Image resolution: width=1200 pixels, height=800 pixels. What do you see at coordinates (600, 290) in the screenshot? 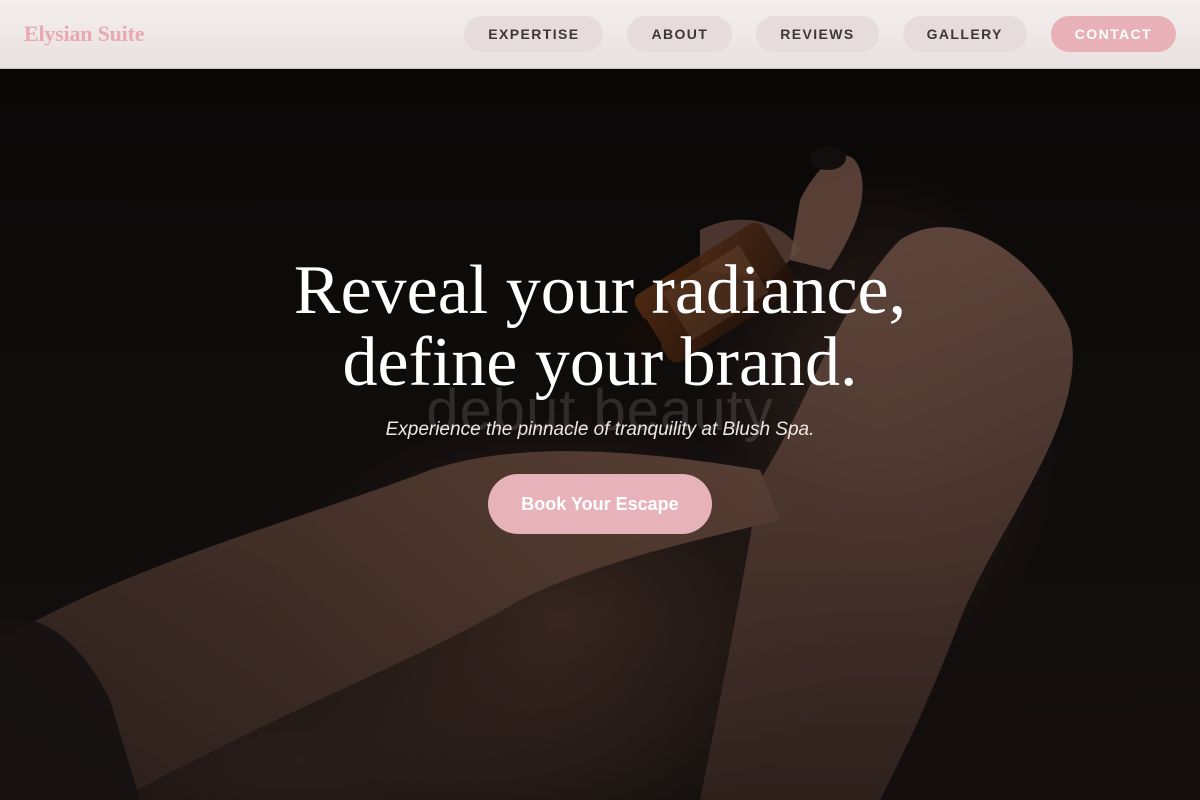
I see `hero-title-line-1: Reveal your radiance,` at bounding box center [600, 290].